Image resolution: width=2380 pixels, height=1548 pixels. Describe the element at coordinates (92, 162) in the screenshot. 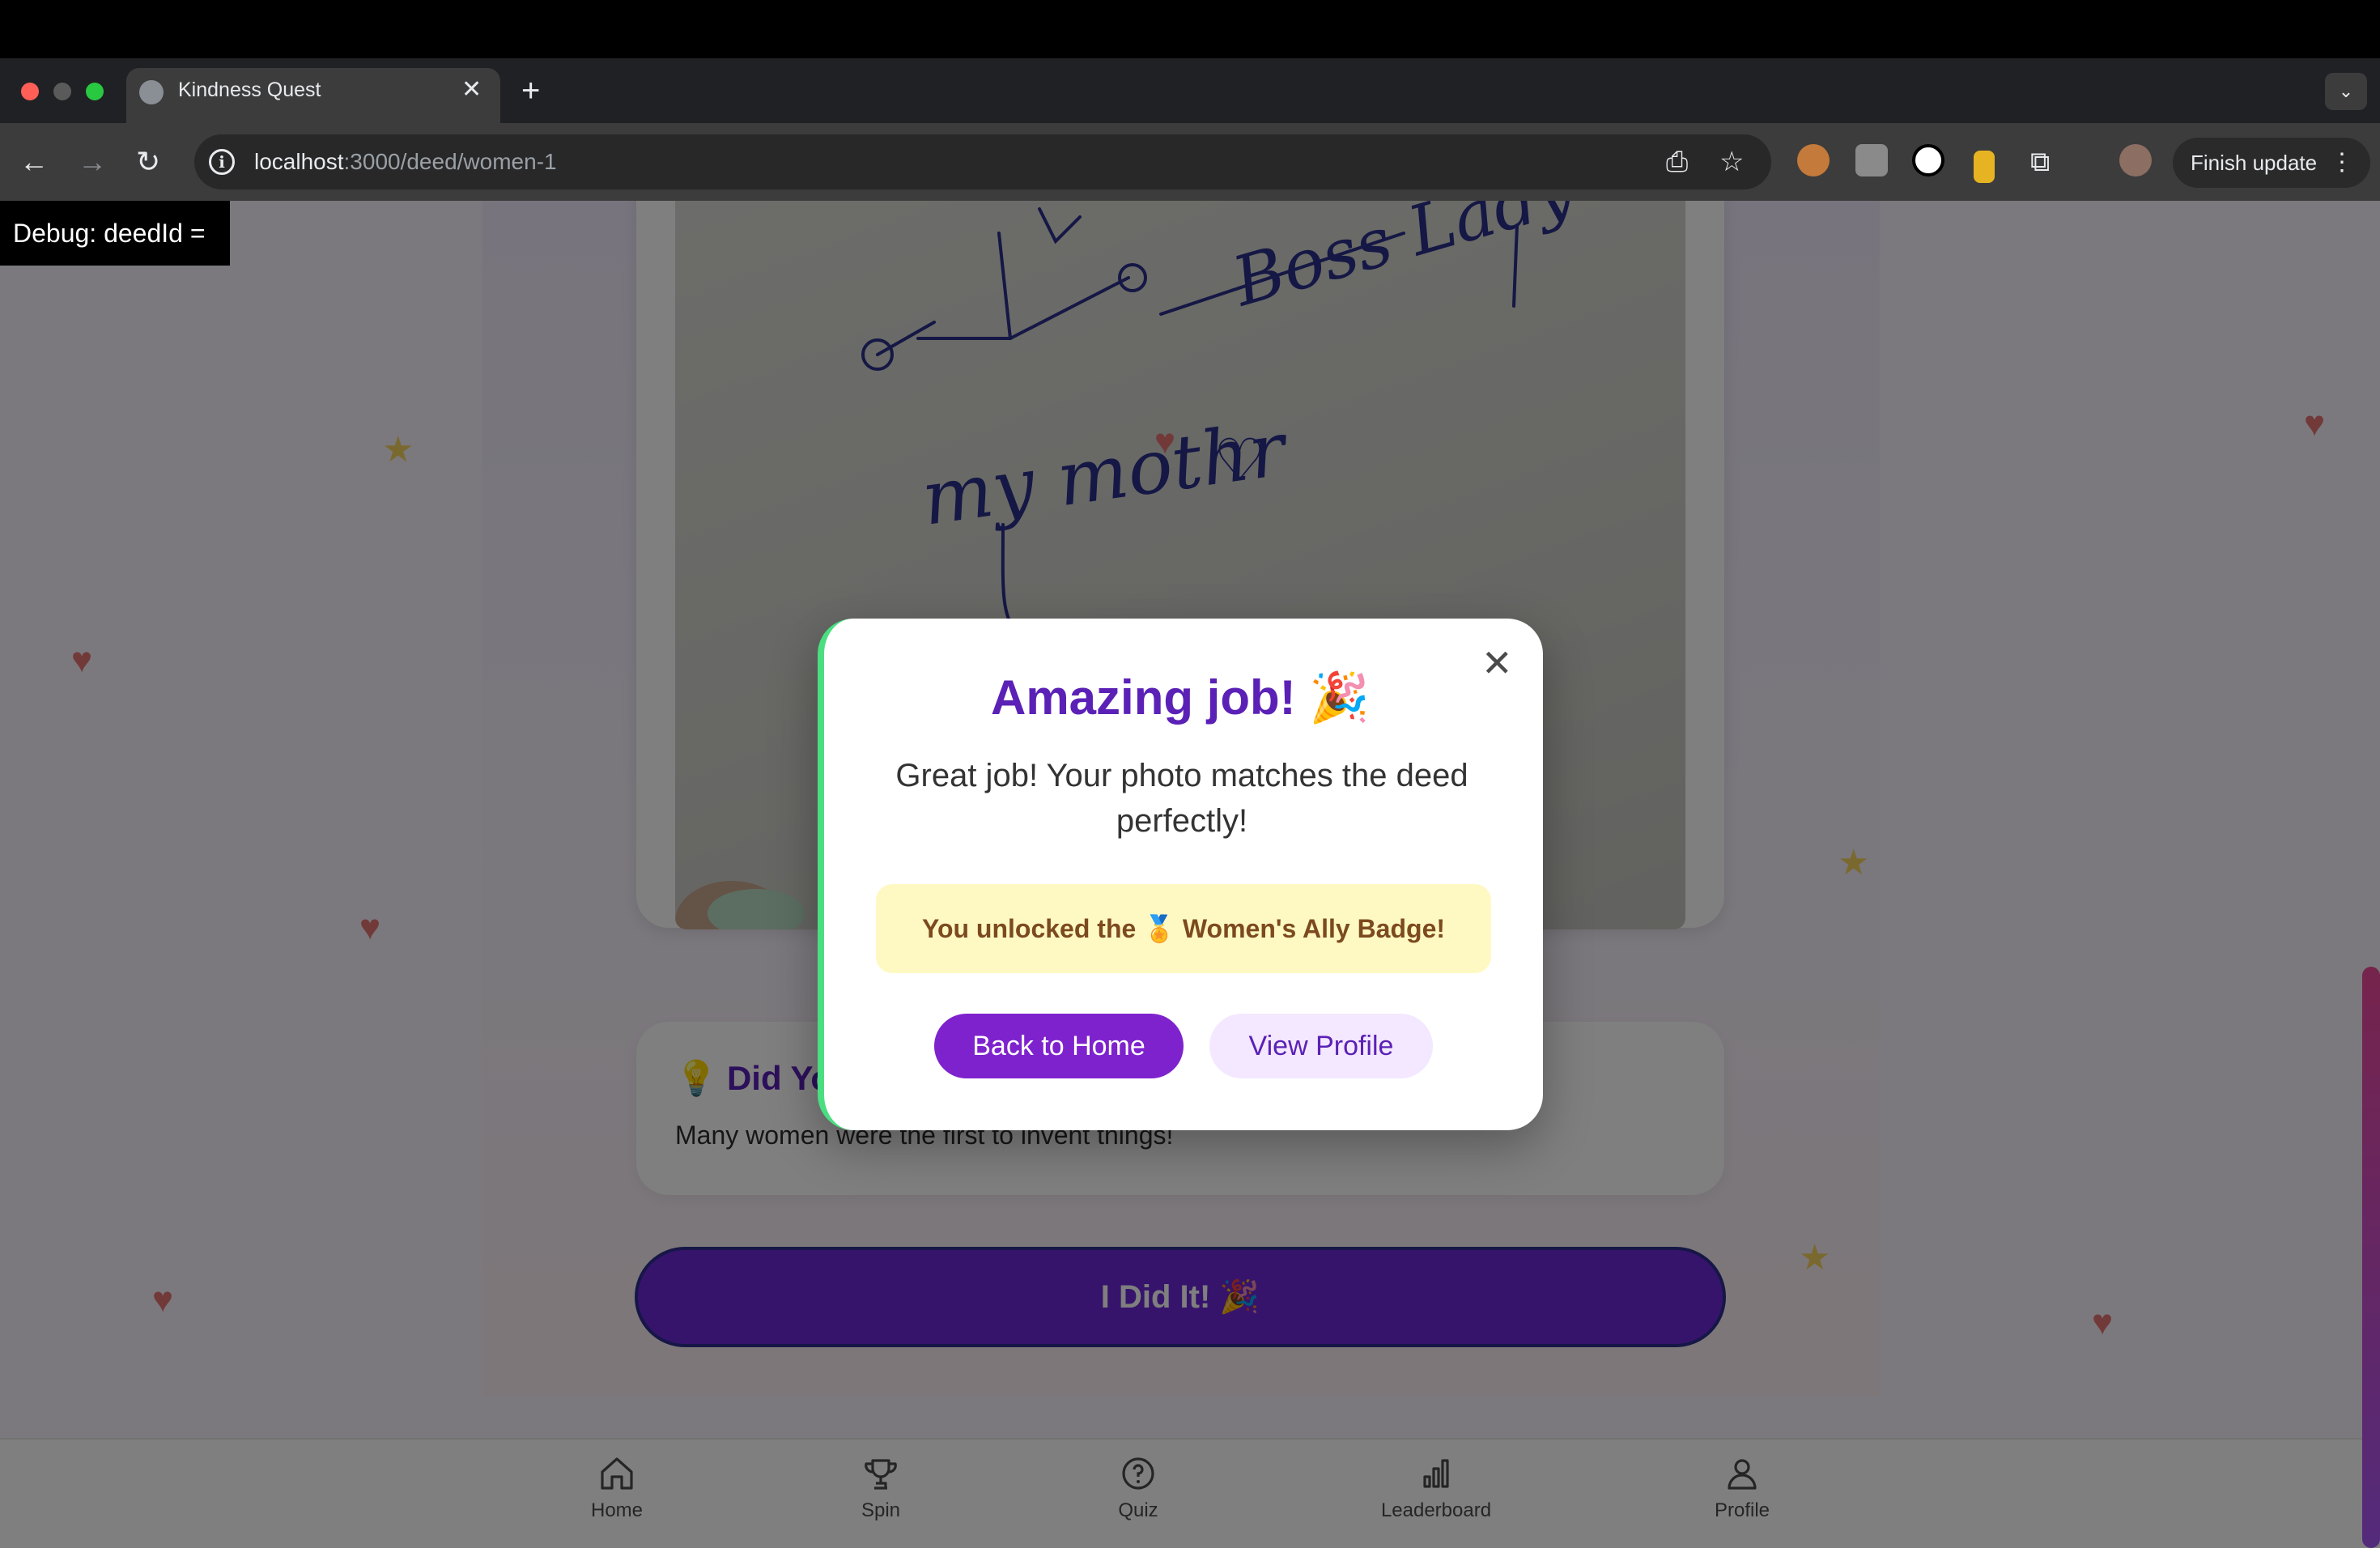

I see `forward-arrow-icon: →` at that location.